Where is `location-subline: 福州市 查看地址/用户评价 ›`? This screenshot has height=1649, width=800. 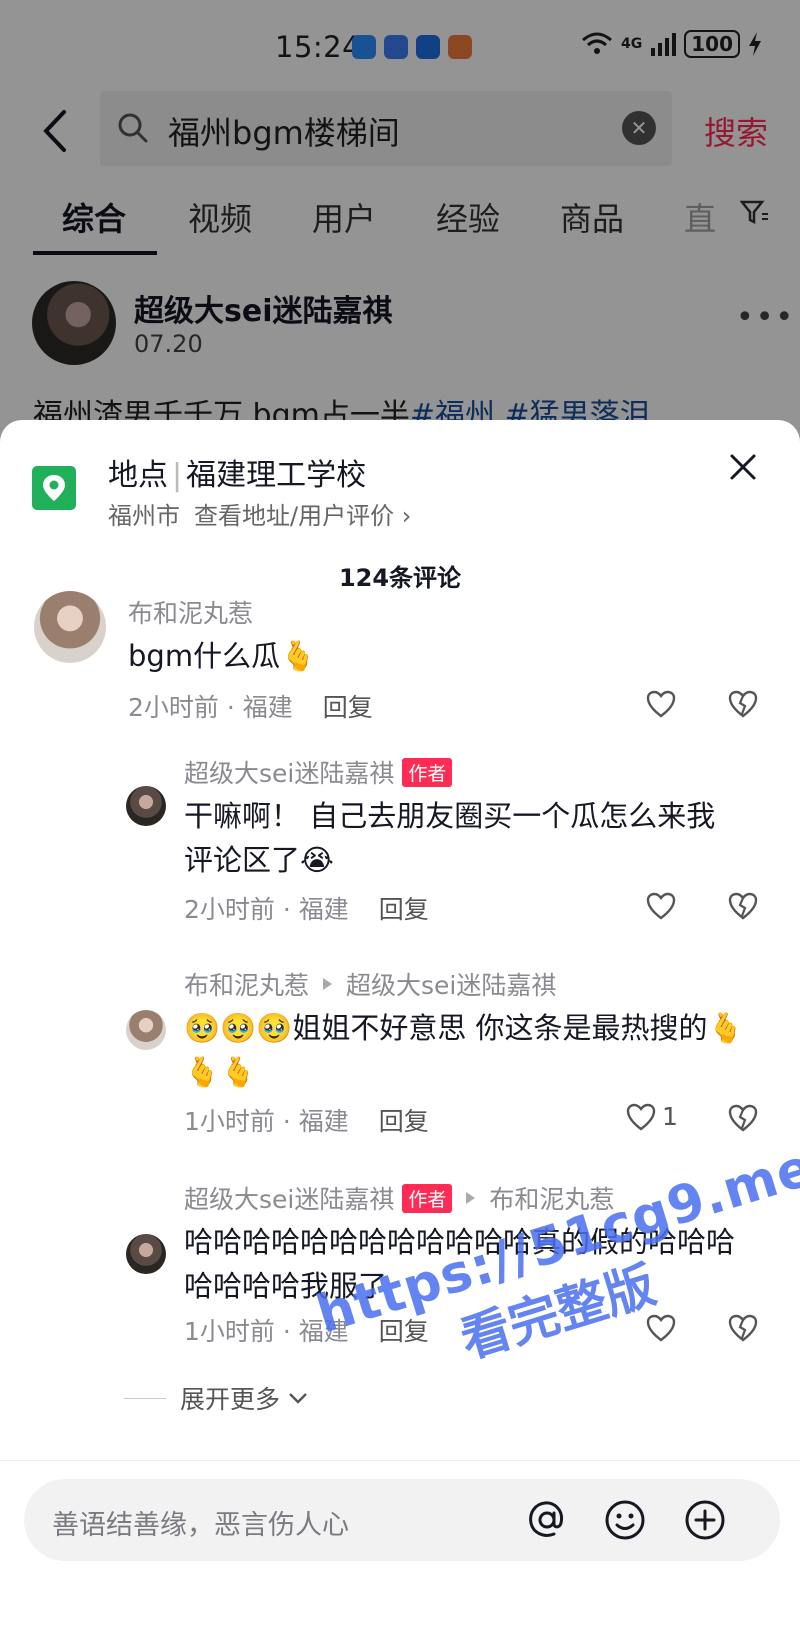 location-subline: 福州市 查看地址/用户评价 › is located at coordinates (259, 513).